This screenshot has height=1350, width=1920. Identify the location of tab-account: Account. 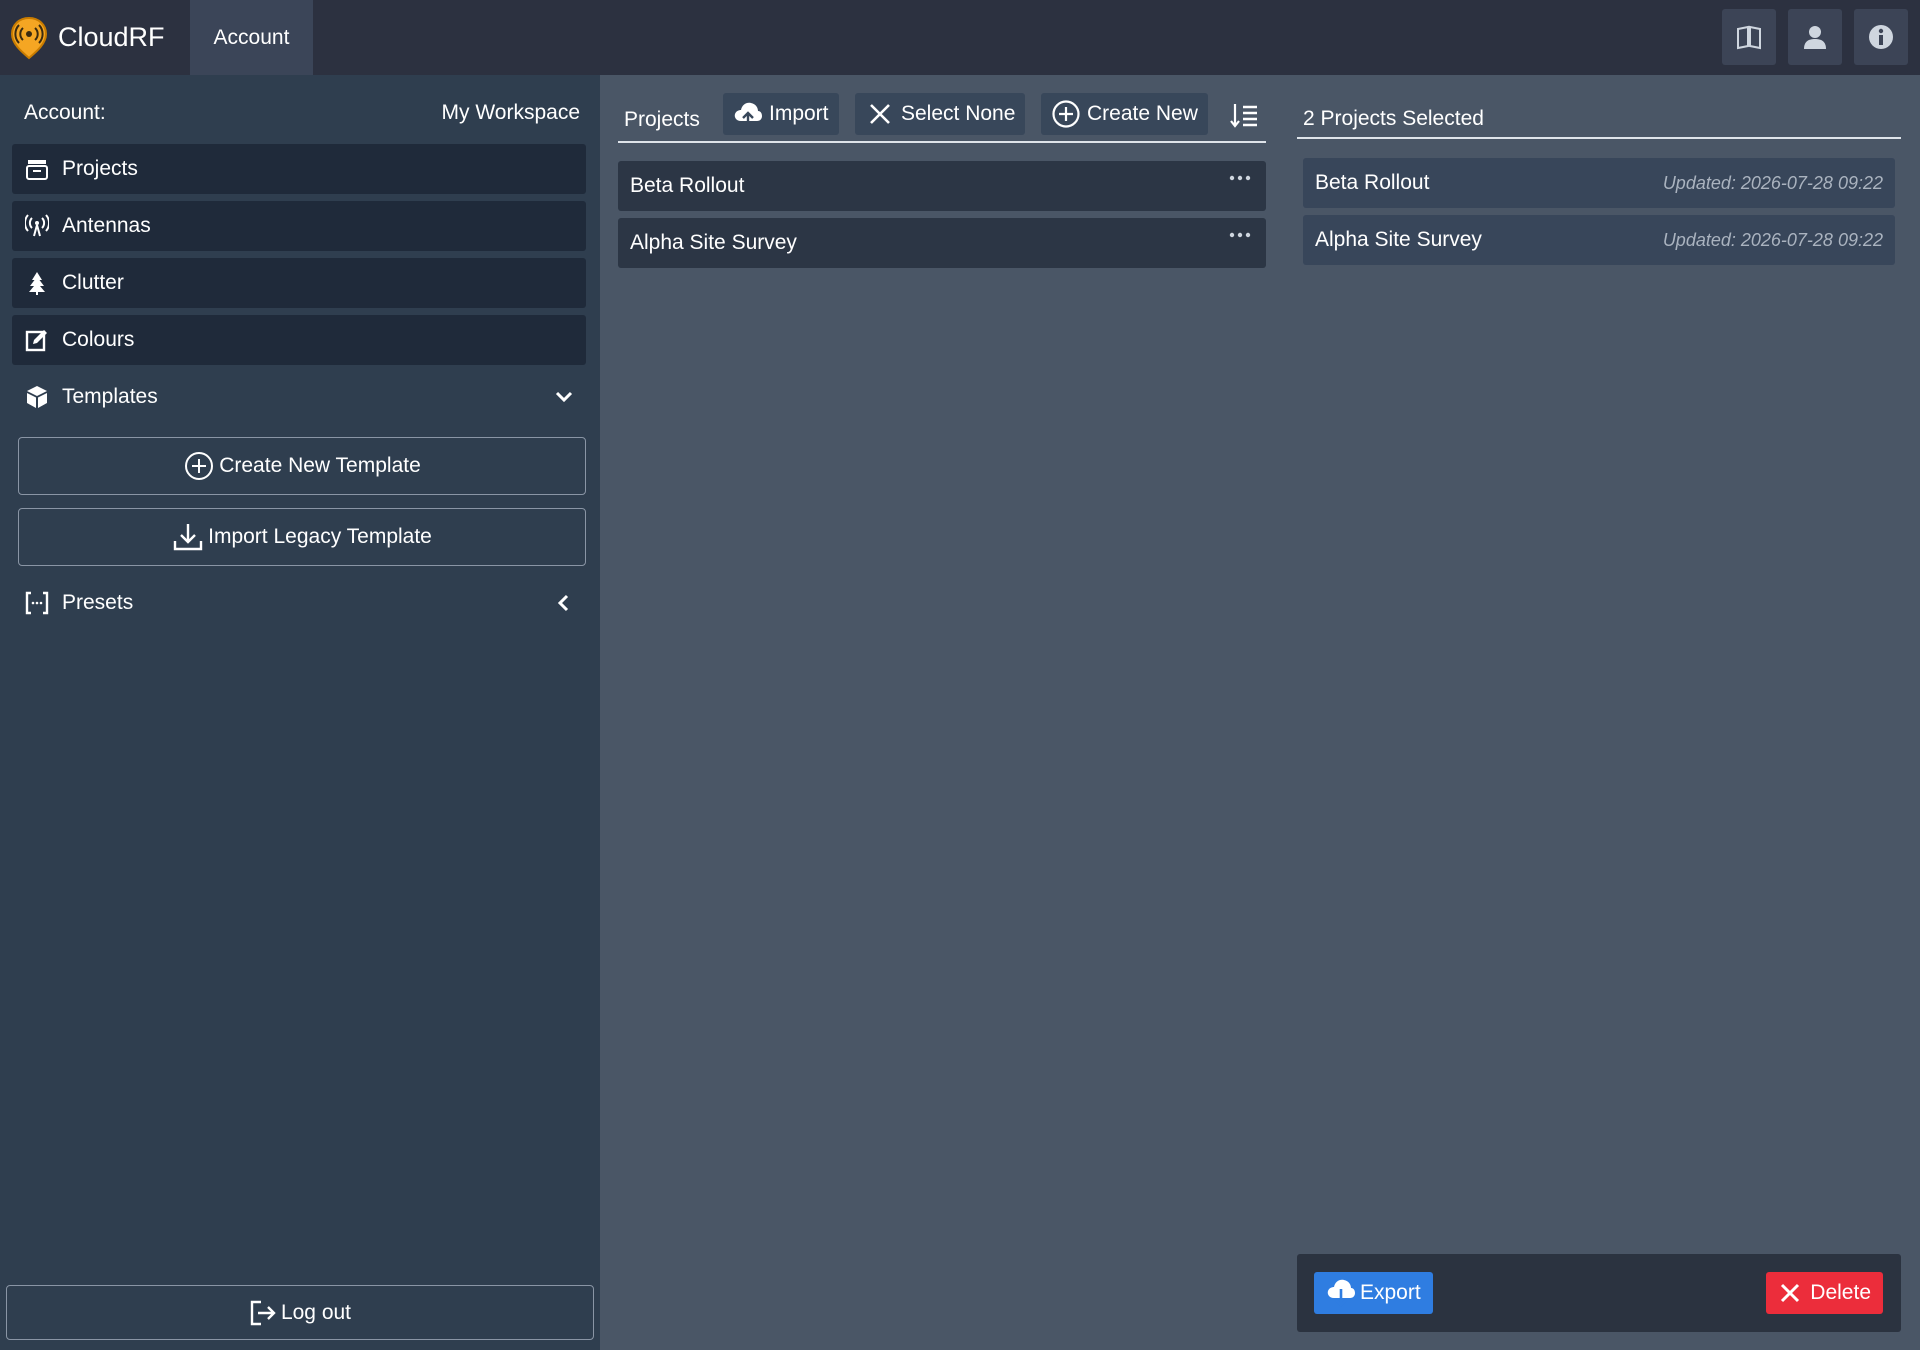
(251, 37).